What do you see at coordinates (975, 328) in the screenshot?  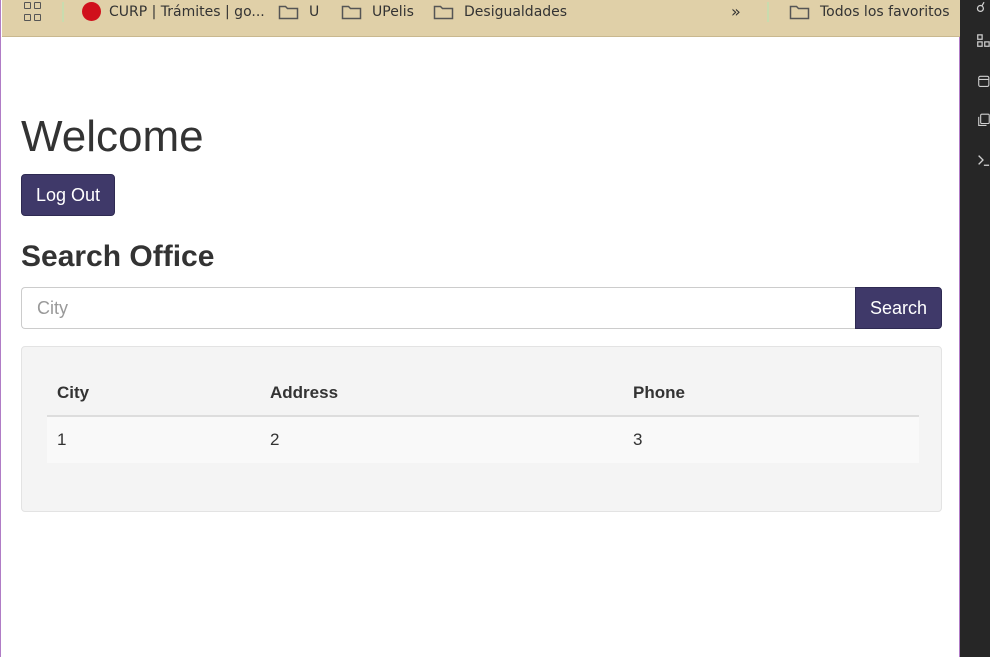 I see `side-panel: ☌` at bounding box center [975, 328].